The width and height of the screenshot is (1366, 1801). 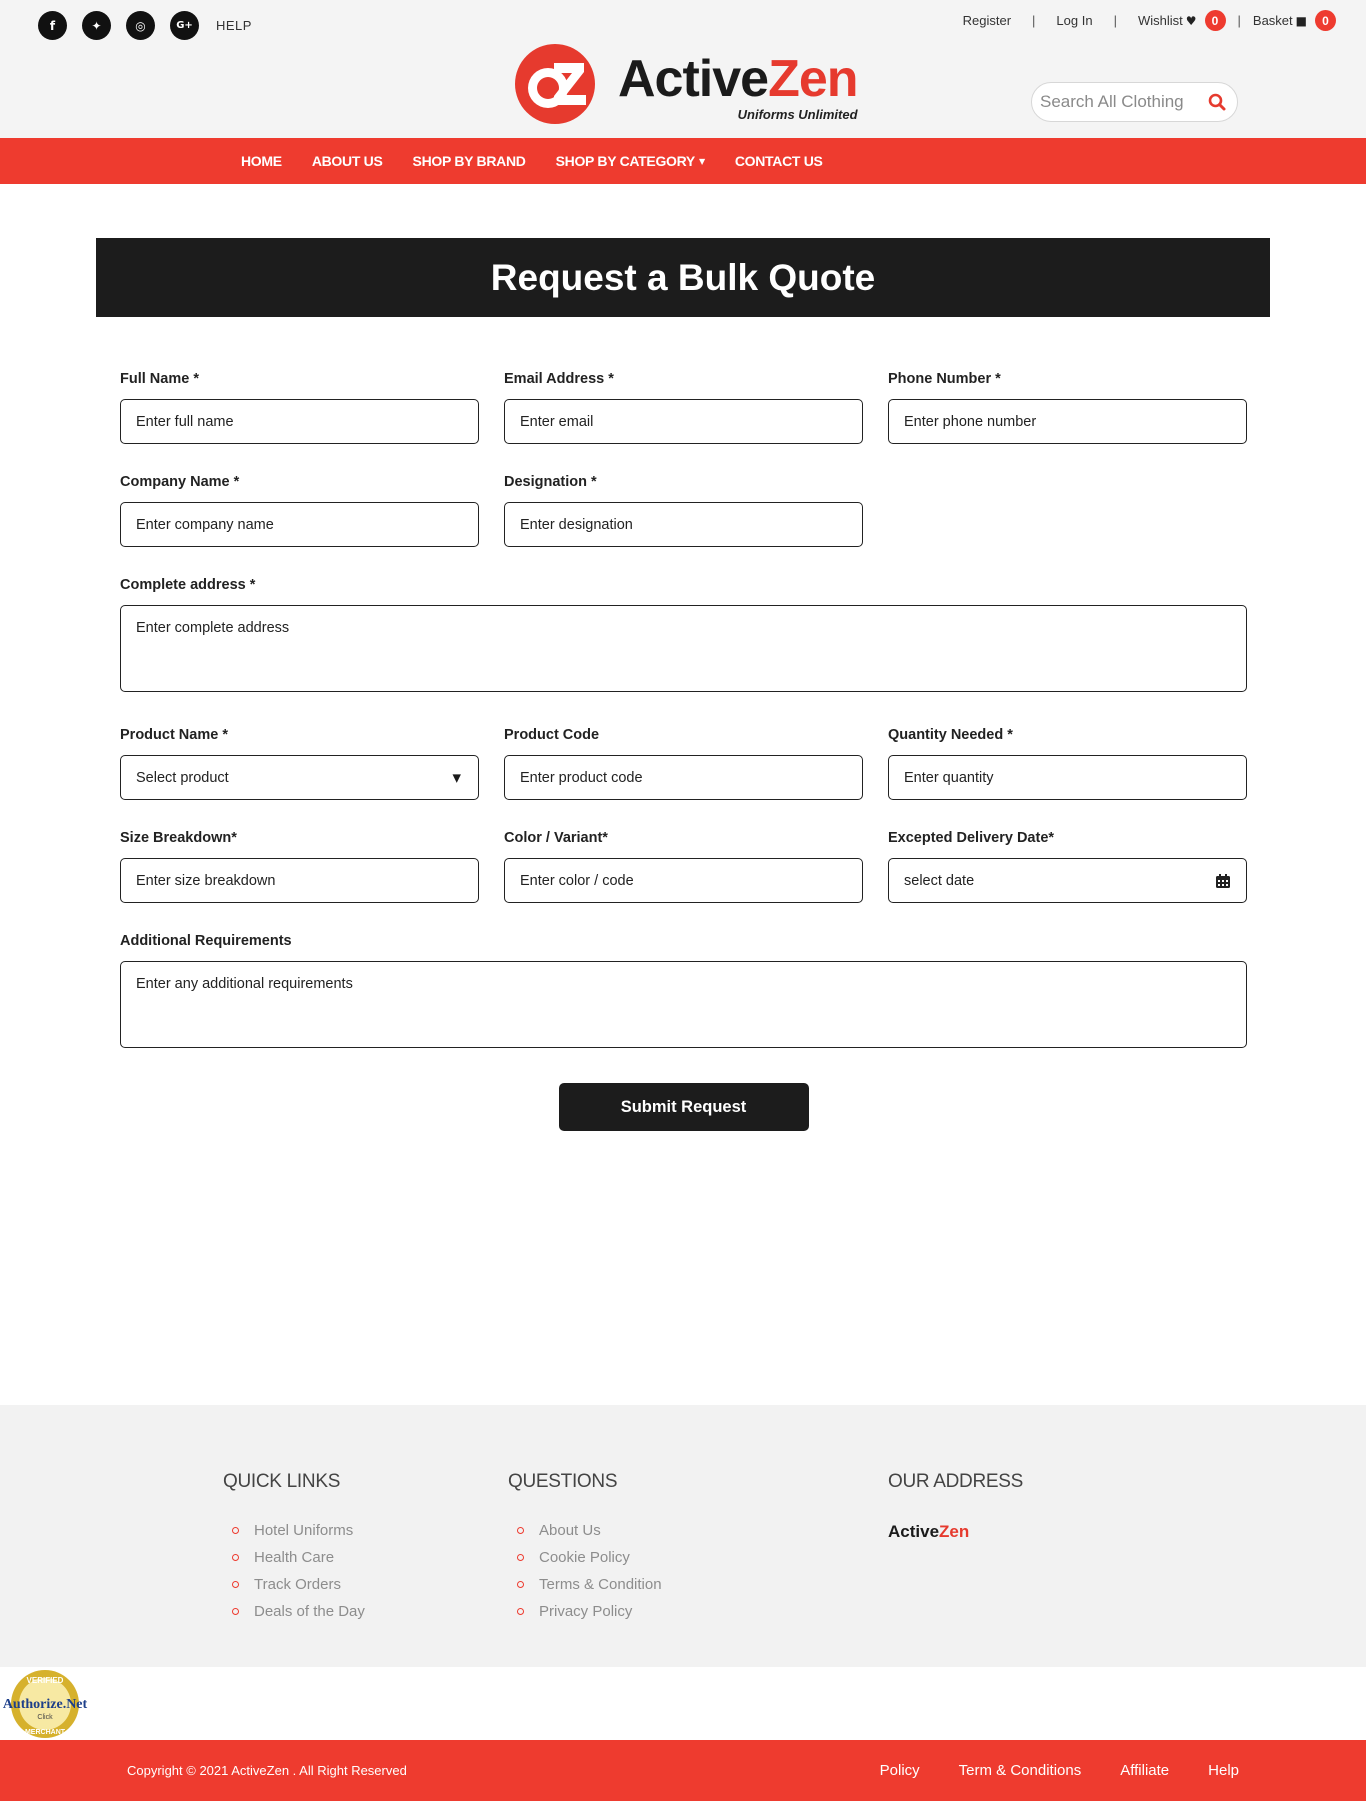 What do you see at coordinates (174, 735) in the screenshot?
I see `product-name-label: Product Name *` at bounding box center [174, 735].